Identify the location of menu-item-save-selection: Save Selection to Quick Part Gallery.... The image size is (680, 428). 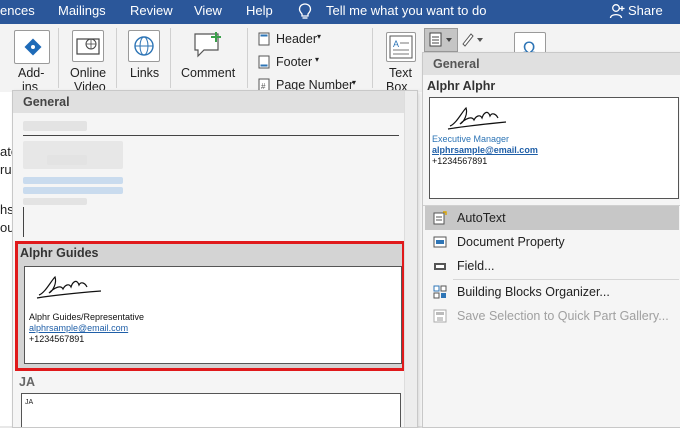
(552, 316).